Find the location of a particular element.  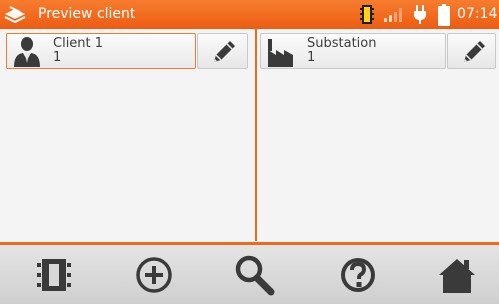

substation-card: Substation 1 is located at coordinates (353, 51).